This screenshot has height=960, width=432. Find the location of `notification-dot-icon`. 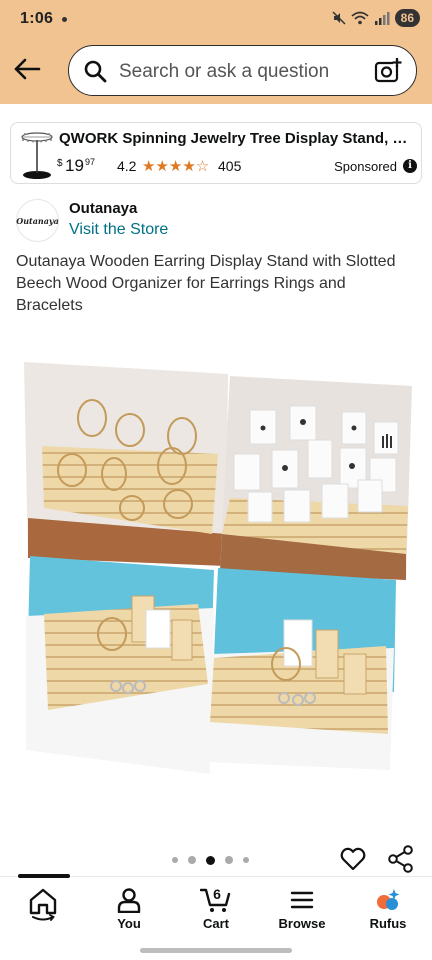

notification-dot-icon is located at coordinates (64, 19).